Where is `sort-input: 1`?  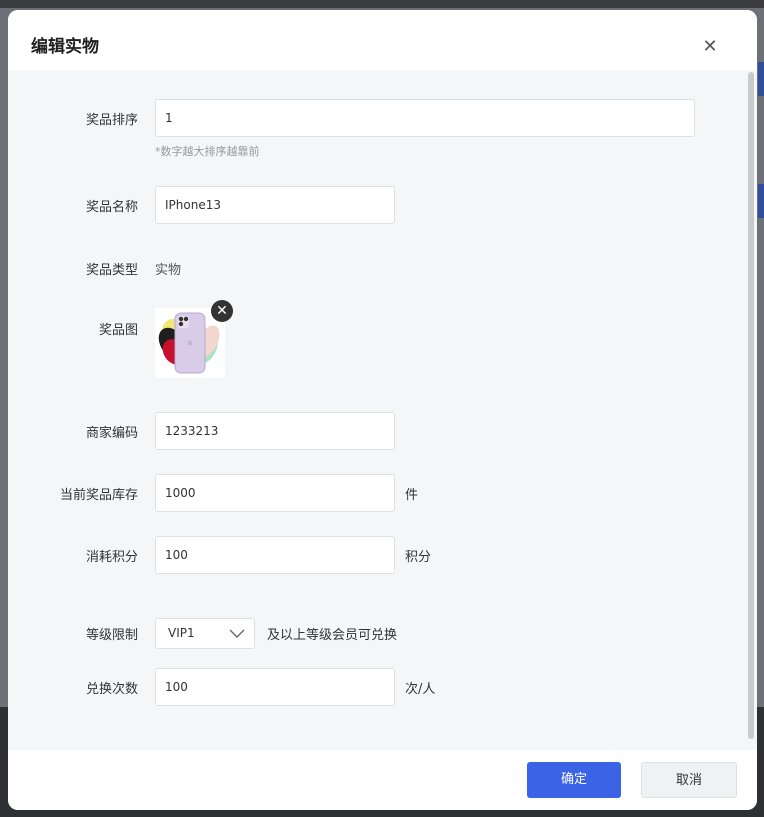 sort-input: 1 is located at coordinates (425, 118).